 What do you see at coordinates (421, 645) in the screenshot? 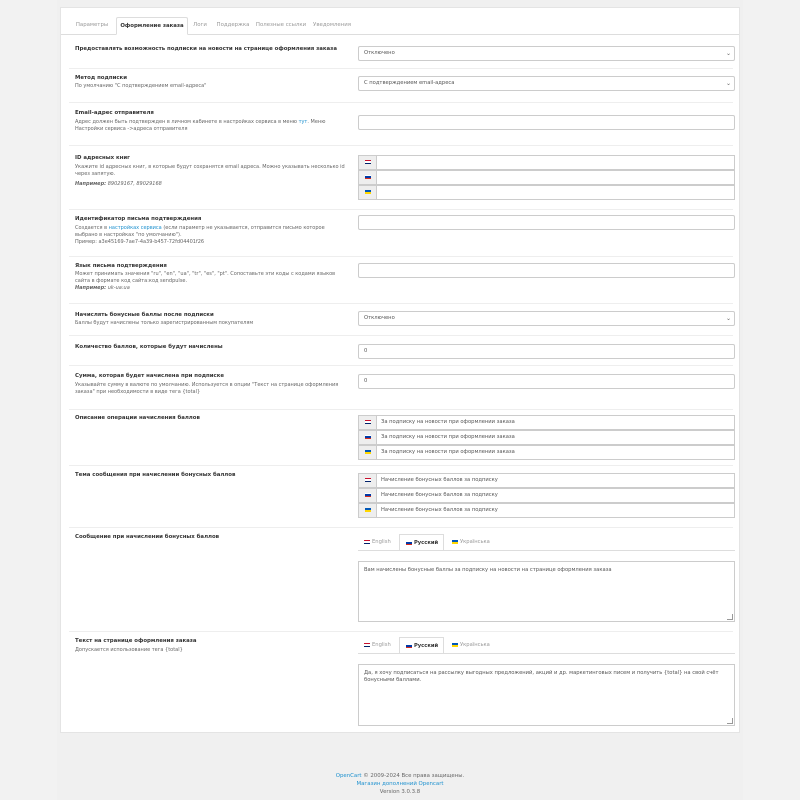
I see `checkout-tab-russian: Русский` at bounding box center [421, 645].